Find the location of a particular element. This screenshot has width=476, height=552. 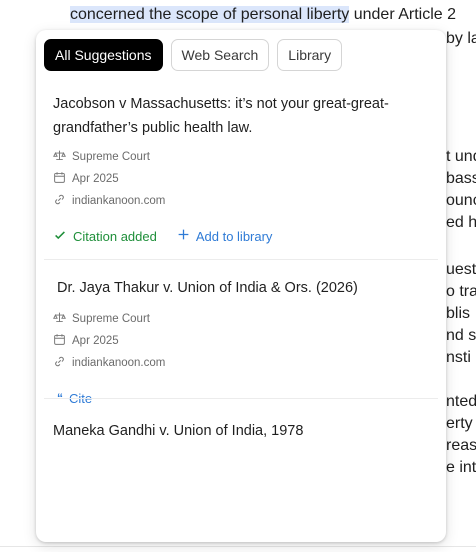

add-to-library-button: Add to library is located at coordinates (225, 236).